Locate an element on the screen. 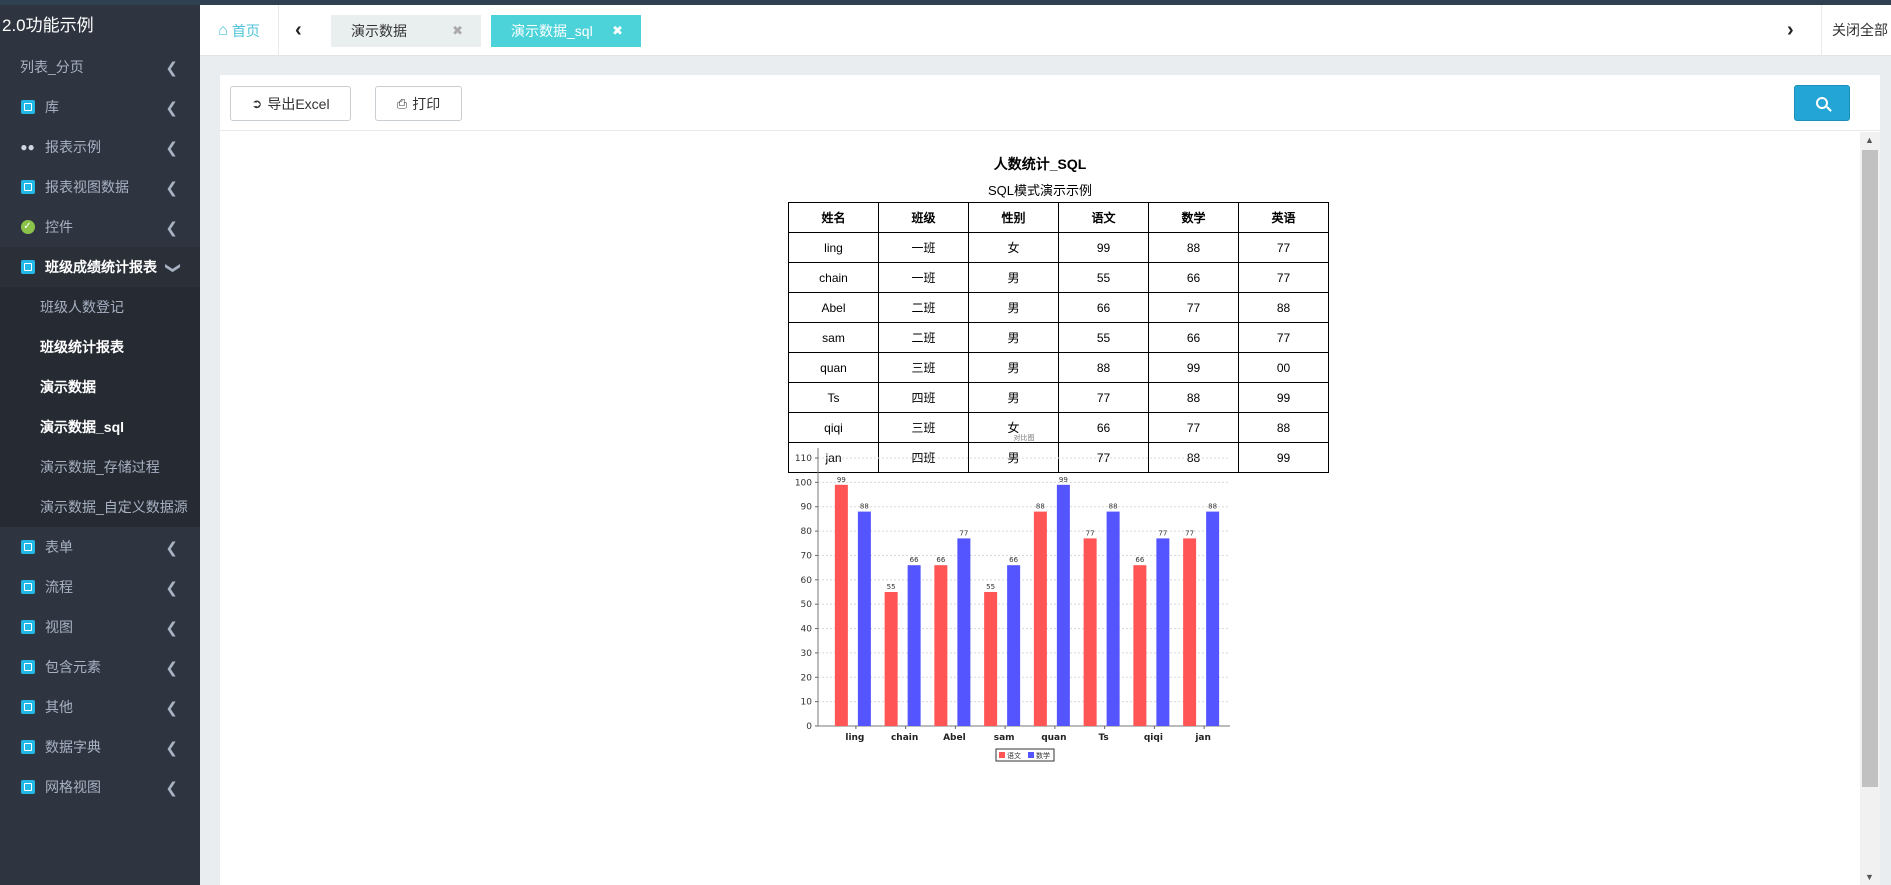  table-cell: 二班 is located at coordinates (923, 307).